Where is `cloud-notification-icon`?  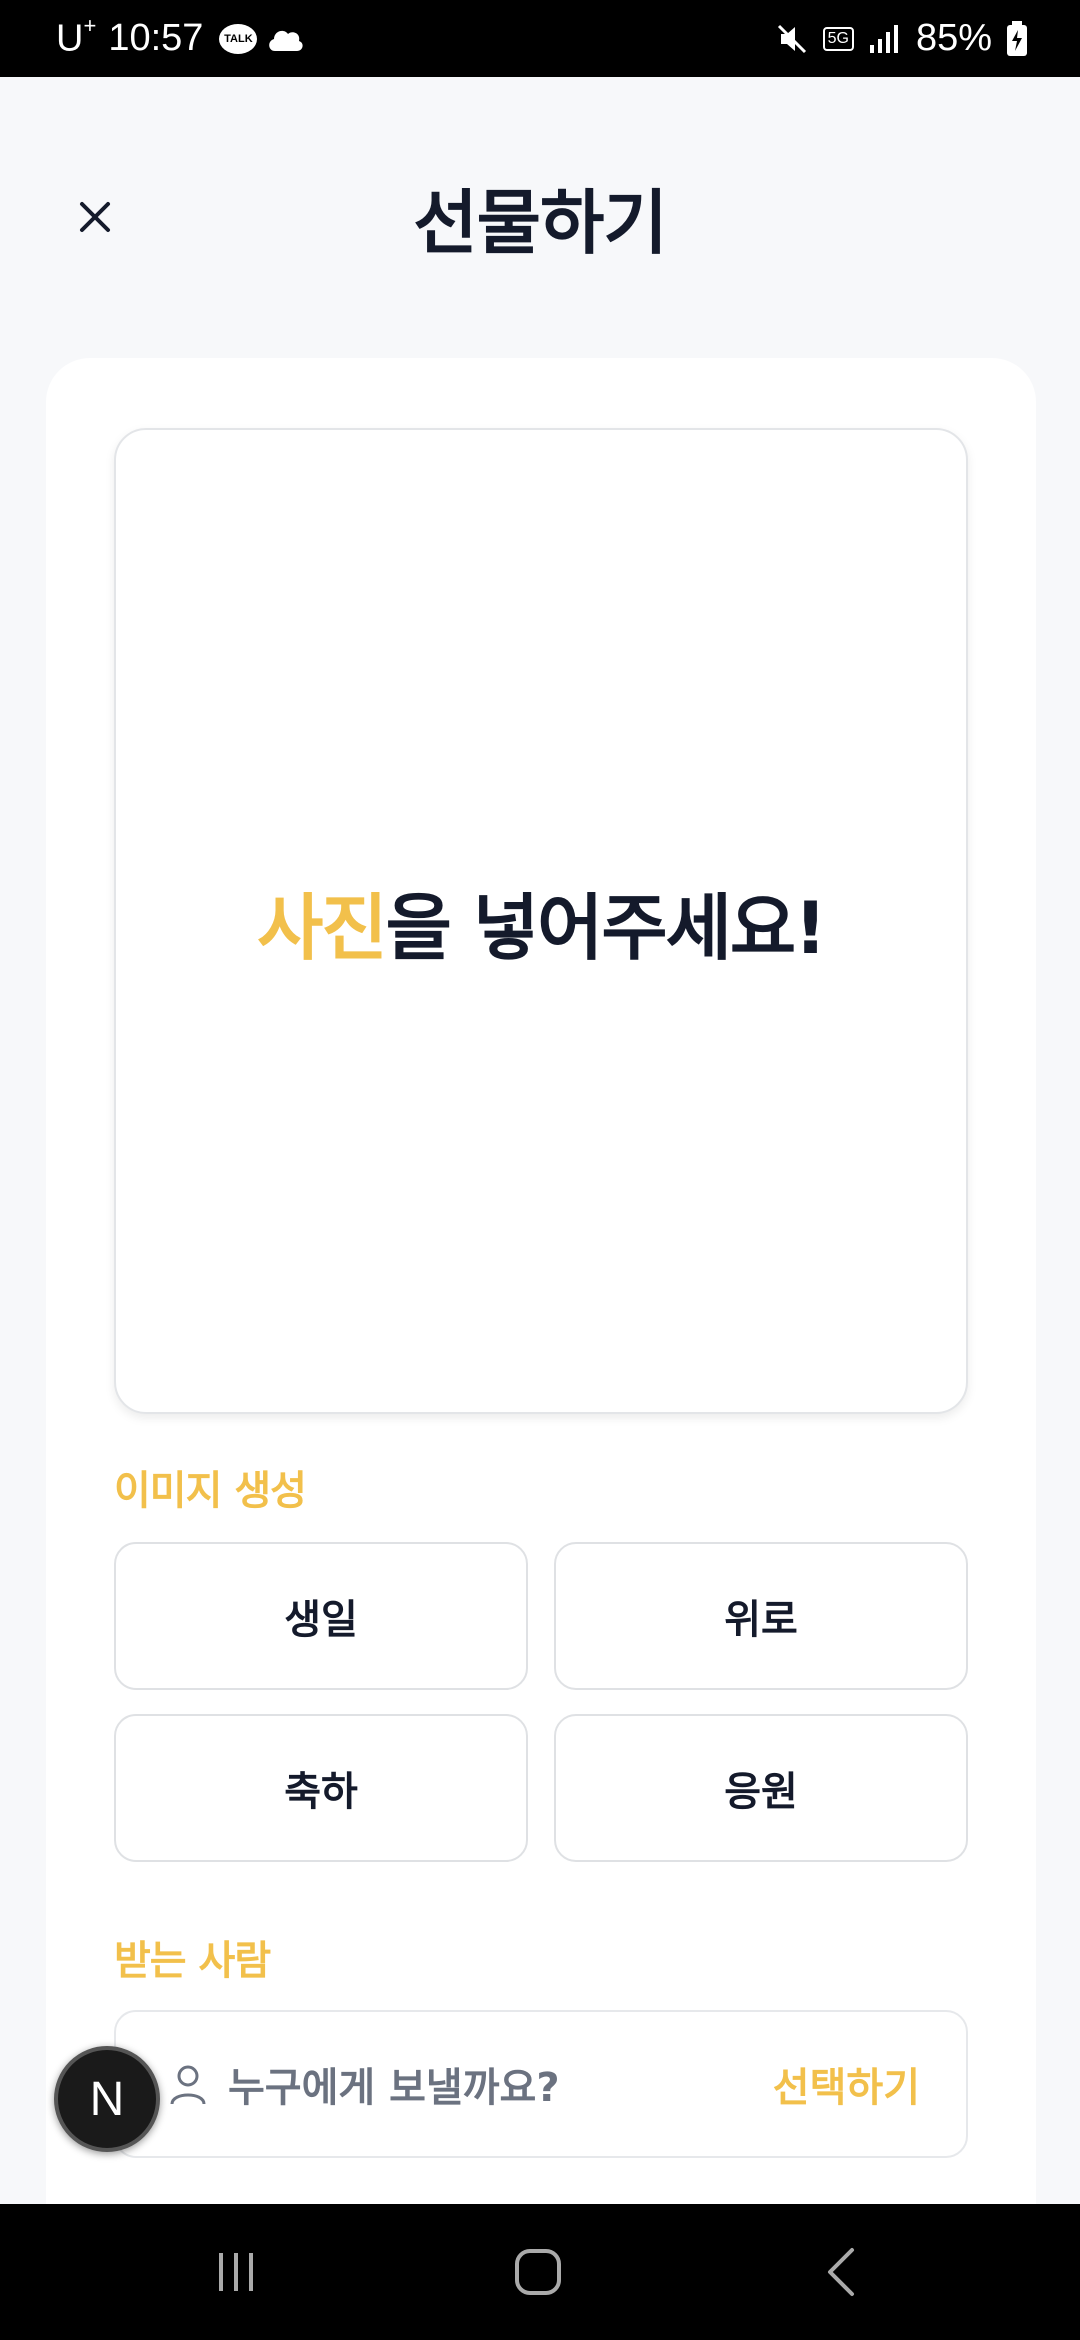 cloud-notification-icon is located at coordinates (286, 40).